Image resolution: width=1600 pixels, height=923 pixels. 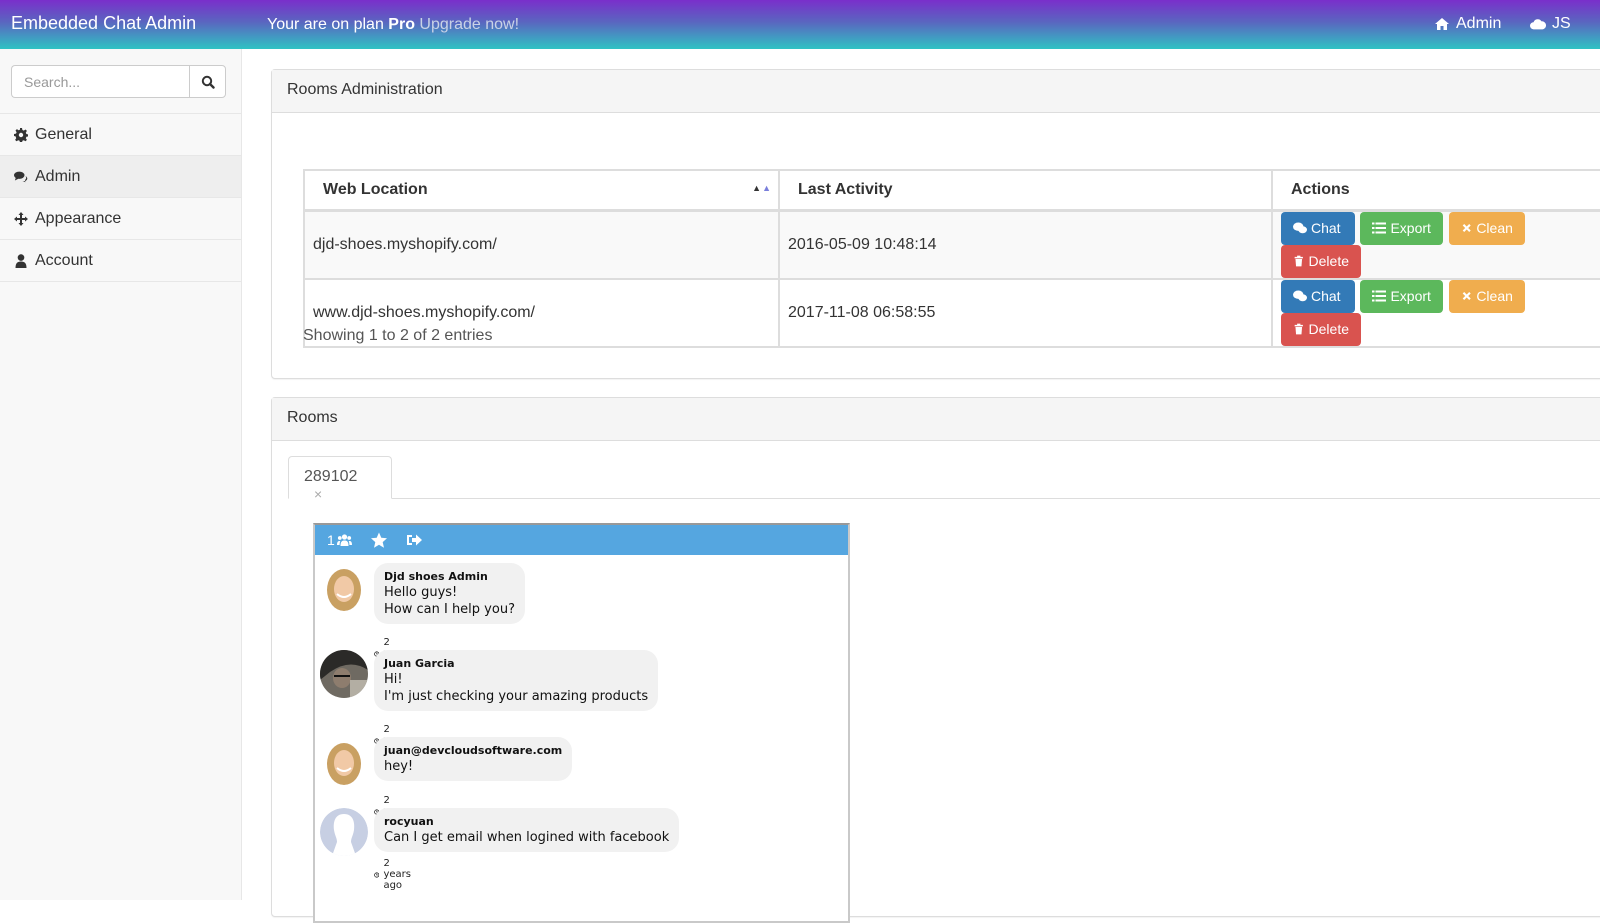 What do you see at coordinates (414, 540) in the screenshot?
I see `sign-out-icon` at bounding box center [414, 540].